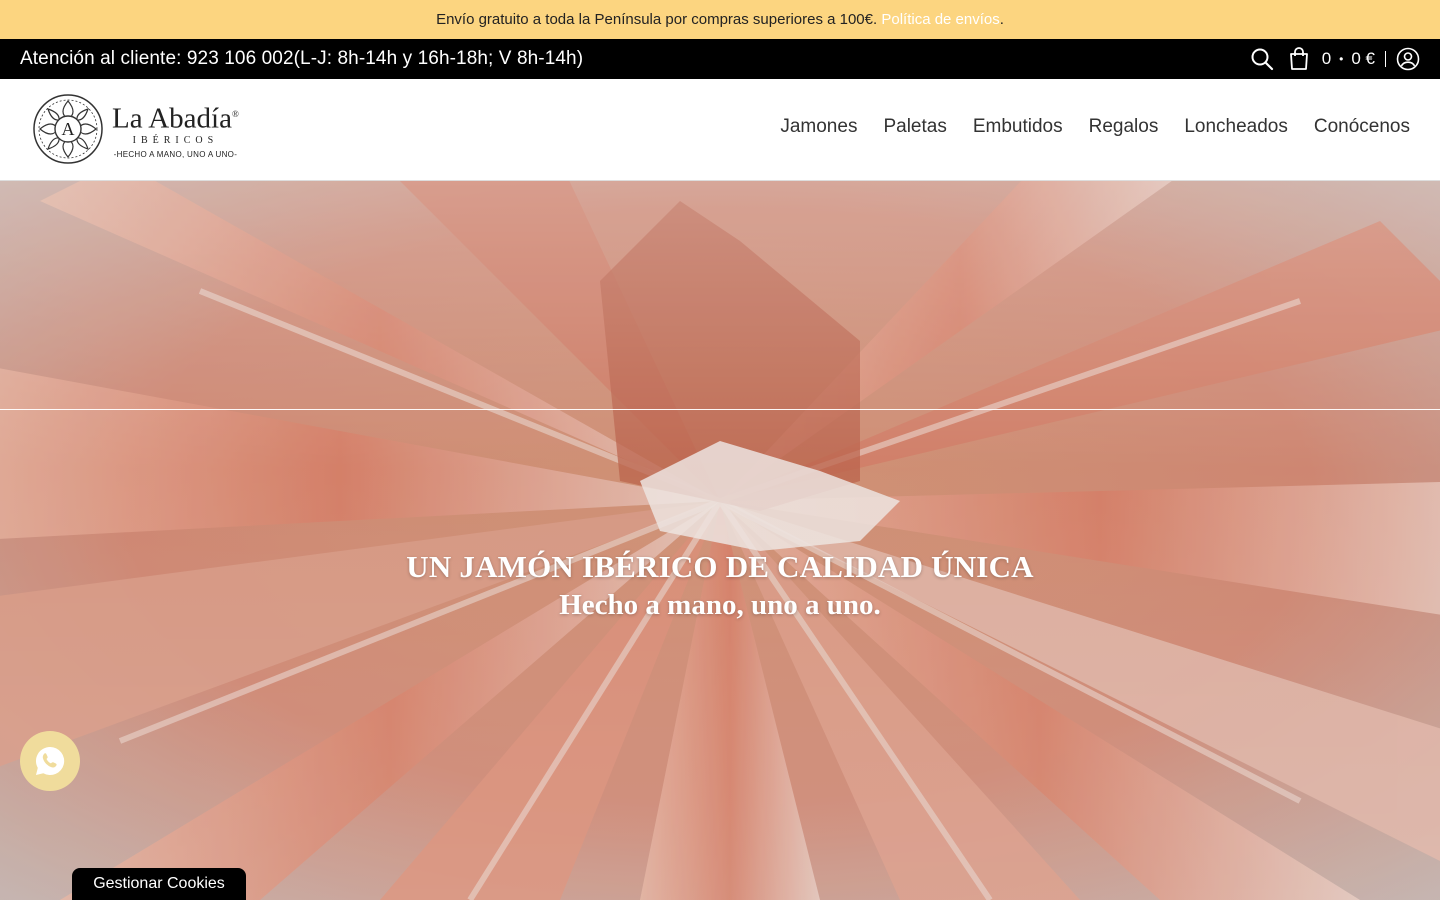 This screenshot has width=1440, height=900. What do you see at coordinates (818, 127) in the screenshot?
I see `nav-item-jamones: Jamones` at bounding box center [818, 127].